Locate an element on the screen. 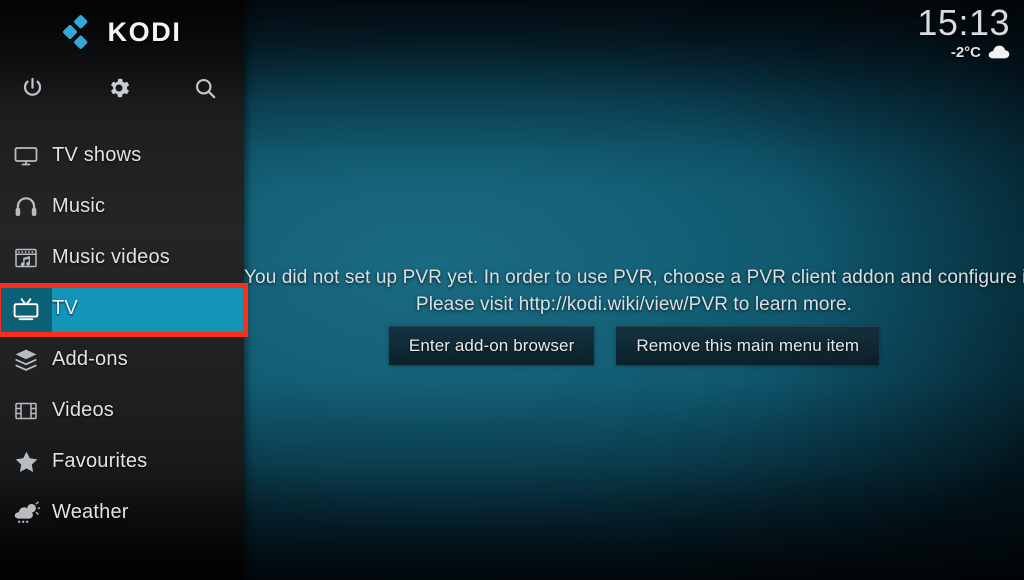 The width and height of the screenshot is (1024, 580). menu-item-label: Weather is located at coordinates (90, 512).